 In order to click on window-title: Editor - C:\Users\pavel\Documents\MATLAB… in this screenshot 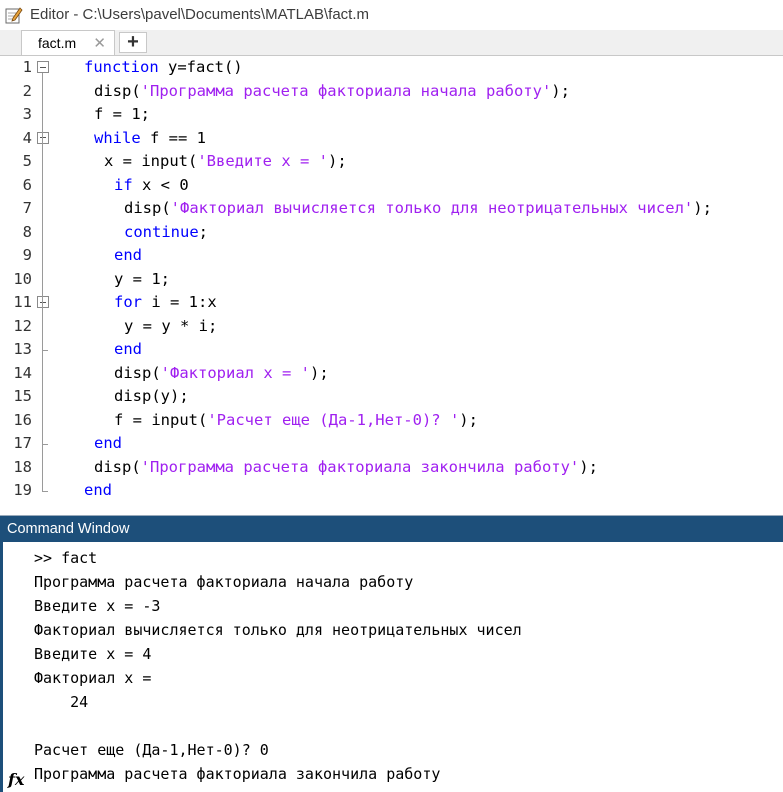, I will do `click(199, 14)`.